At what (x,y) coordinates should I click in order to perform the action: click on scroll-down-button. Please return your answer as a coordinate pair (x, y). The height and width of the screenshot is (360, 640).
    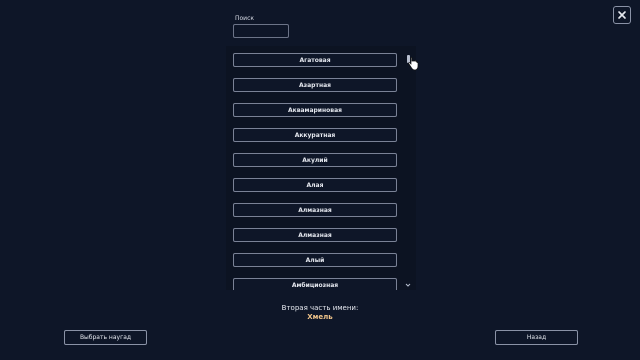
    Looking at the image, I should click on (408, 285).